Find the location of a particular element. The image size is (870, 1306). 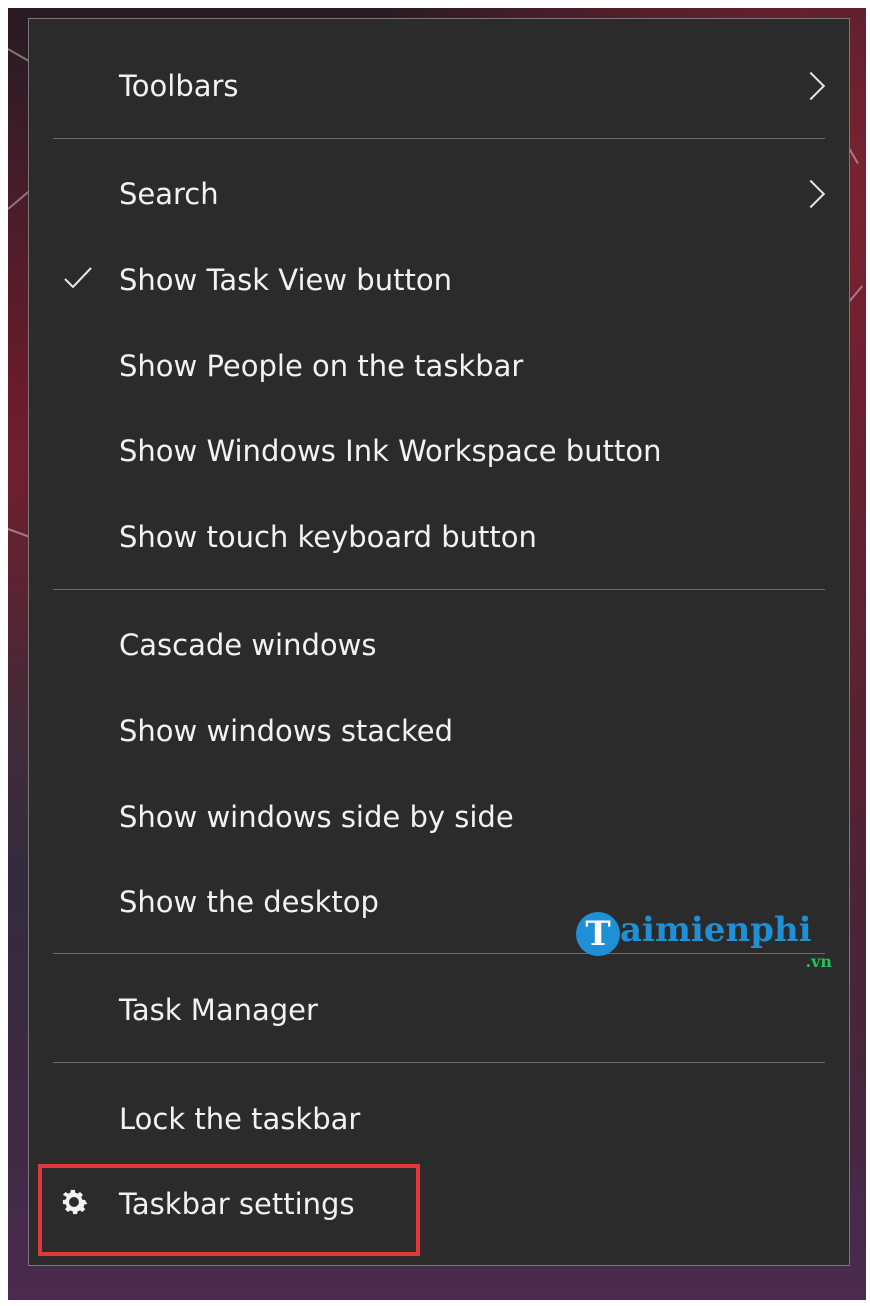

checkmark-icon is located at coordinates (78, 278).